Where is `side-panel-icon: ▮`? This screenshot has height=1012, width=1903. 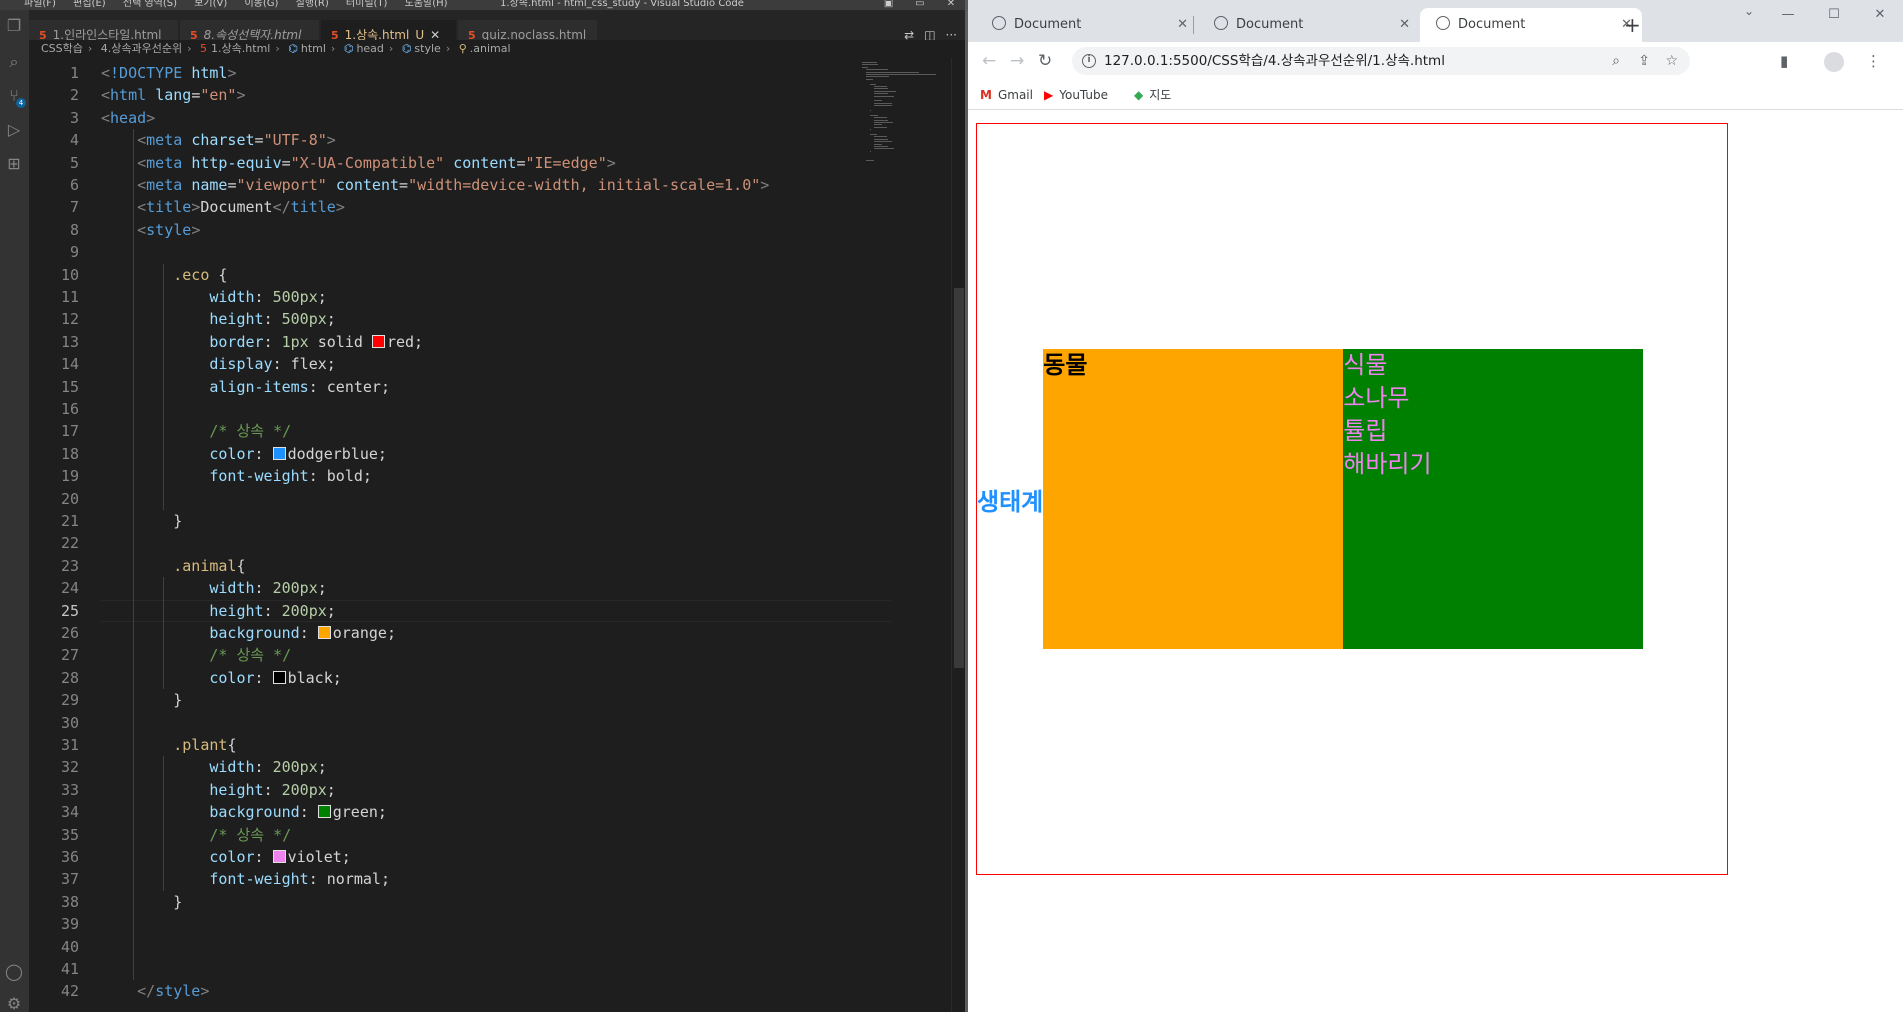 side-panel-icon: ▮ is located at coordinates (1784, 61).